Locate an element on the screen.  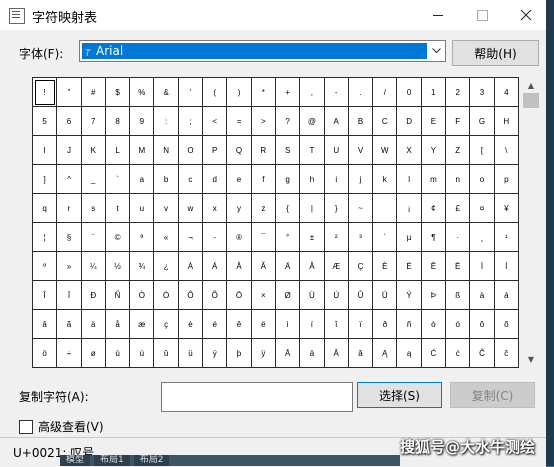
char-cell: Ĉ is located at coordinates (482, 353).